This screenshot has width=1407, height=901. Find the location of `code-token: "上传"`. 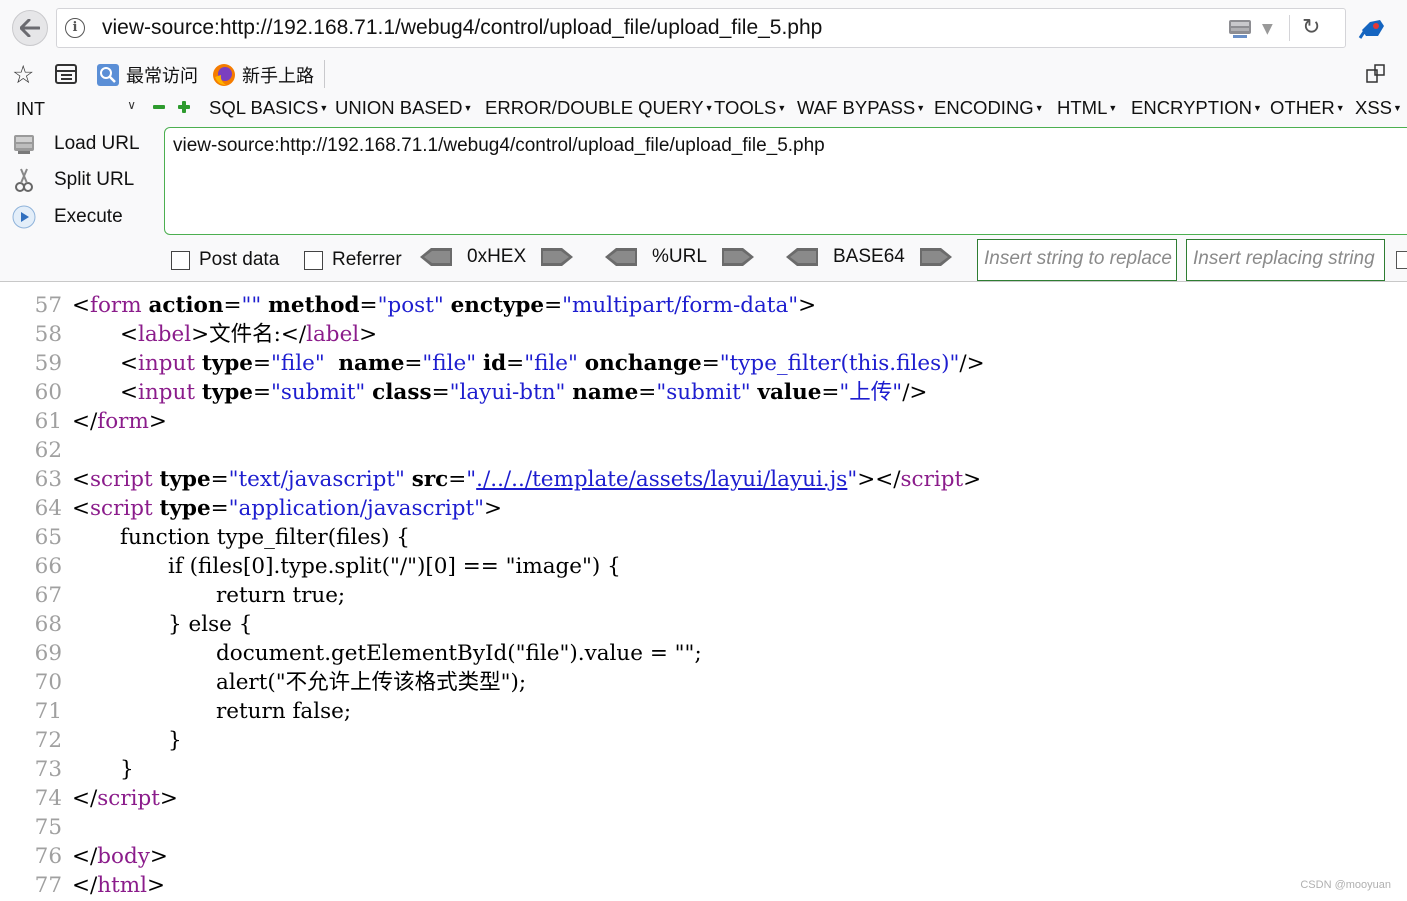

code-token: "上传" is located at coordinates (871, 392).